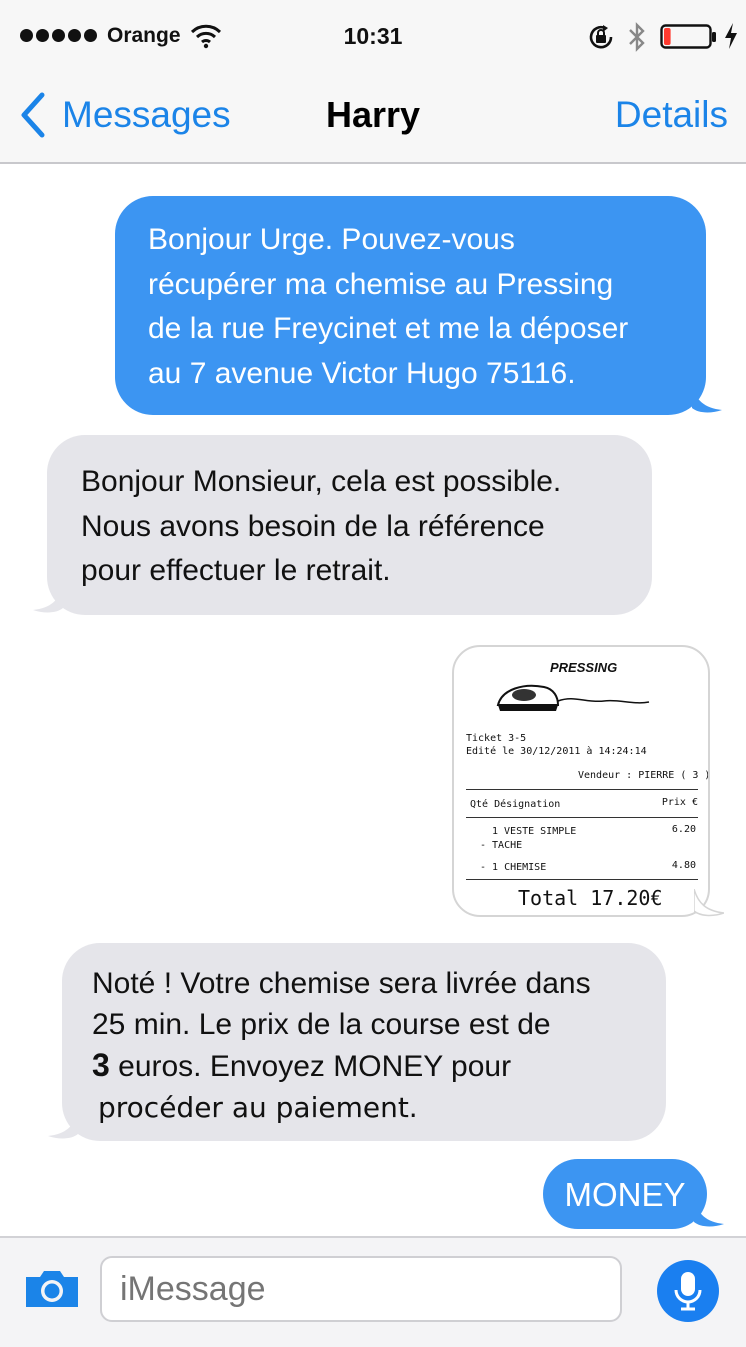 The width and height of the screenshot is (746, 1347). What do you see at coordinates (388, 328) in the screenshot?
I see `message-line: de la rue Freycinet et me la déposer` at bounding box center [388, 328].